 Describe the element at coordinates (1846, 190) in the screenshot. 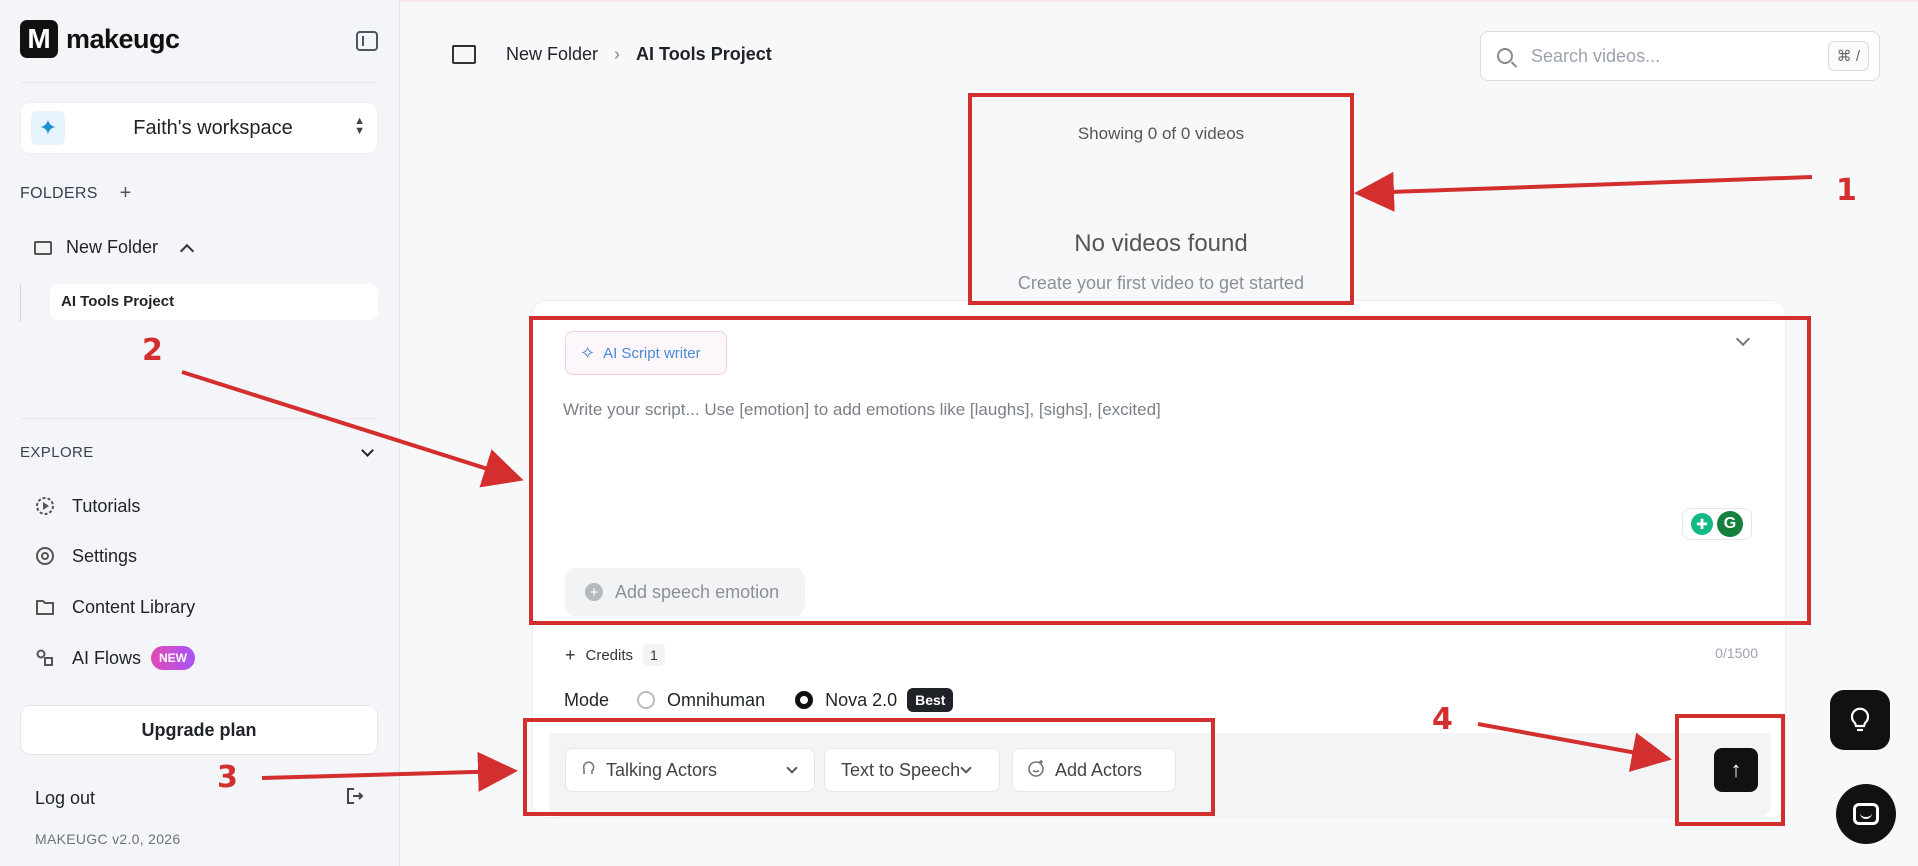

I see `annotation-number-1: 1` at that location.